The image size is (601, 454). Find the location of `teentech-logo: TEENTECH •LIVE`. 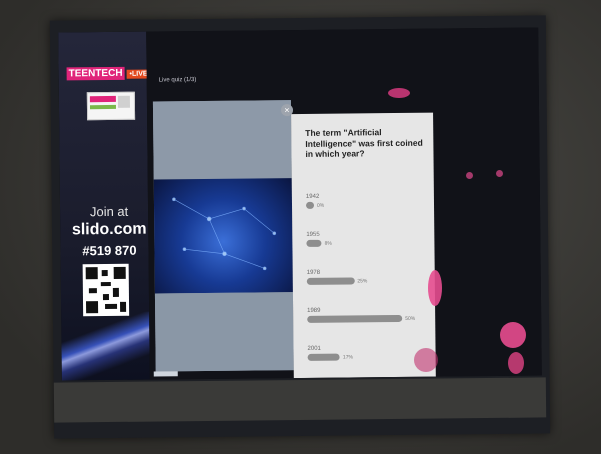

teentech-logo: TEENTECH •LIVE is located at coordinates (108, 73).